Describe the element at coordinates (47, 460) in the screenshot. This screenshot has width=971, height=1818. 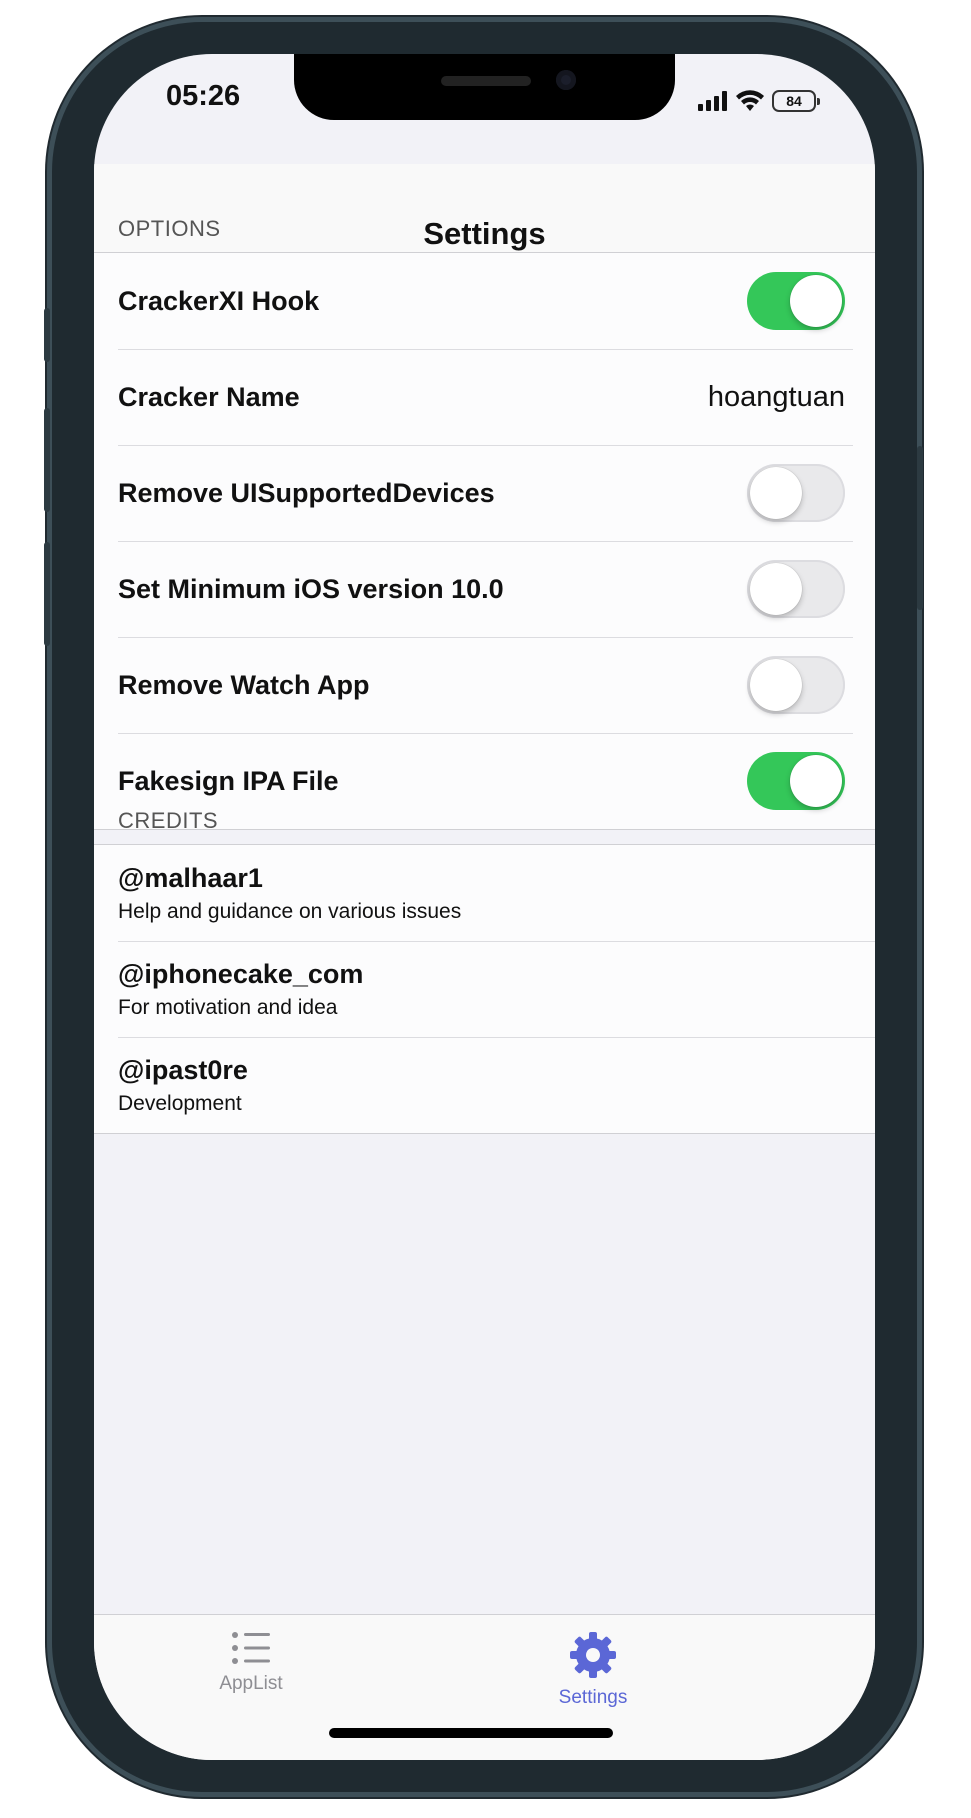
I see `side-button-volume-up` at that location.